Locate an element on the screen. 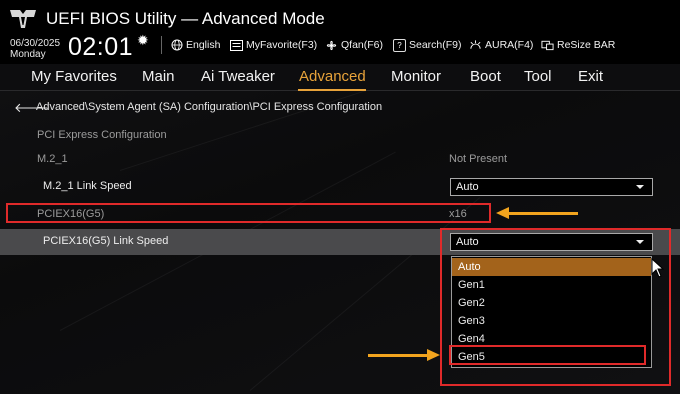  resize-bar-button: ReSize BAR is located at coordinates (578, 45).